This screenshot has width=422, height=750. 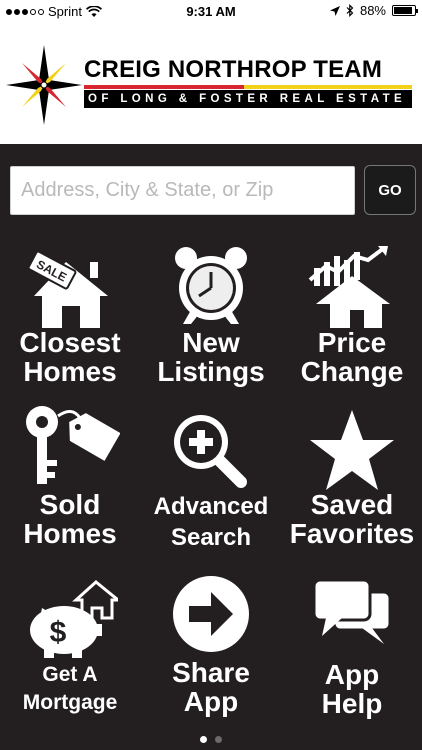 What do you see at coordinates (352, 357) in the screenshot?
I see `price-change-label: Price Change` at bounding box center [352, 357].